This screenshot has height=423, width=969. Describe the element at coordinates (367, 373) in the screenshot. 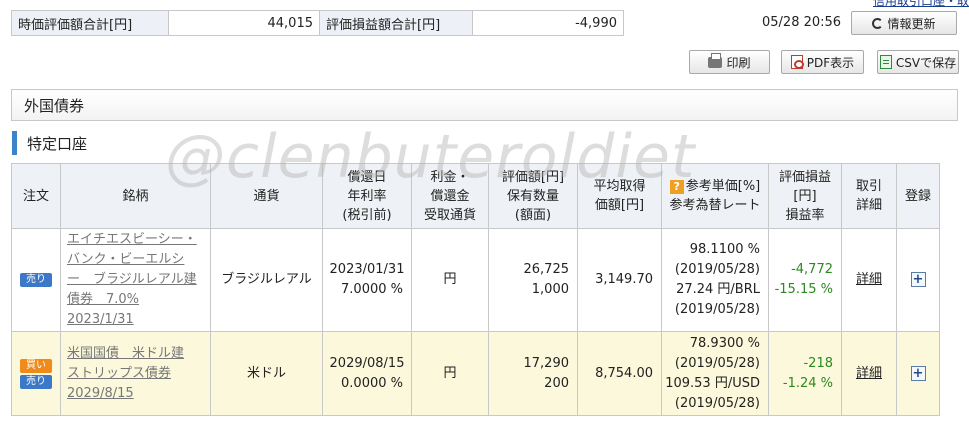

I see `redemption-cell: 2029/08/15 0.0000 %` at that location.